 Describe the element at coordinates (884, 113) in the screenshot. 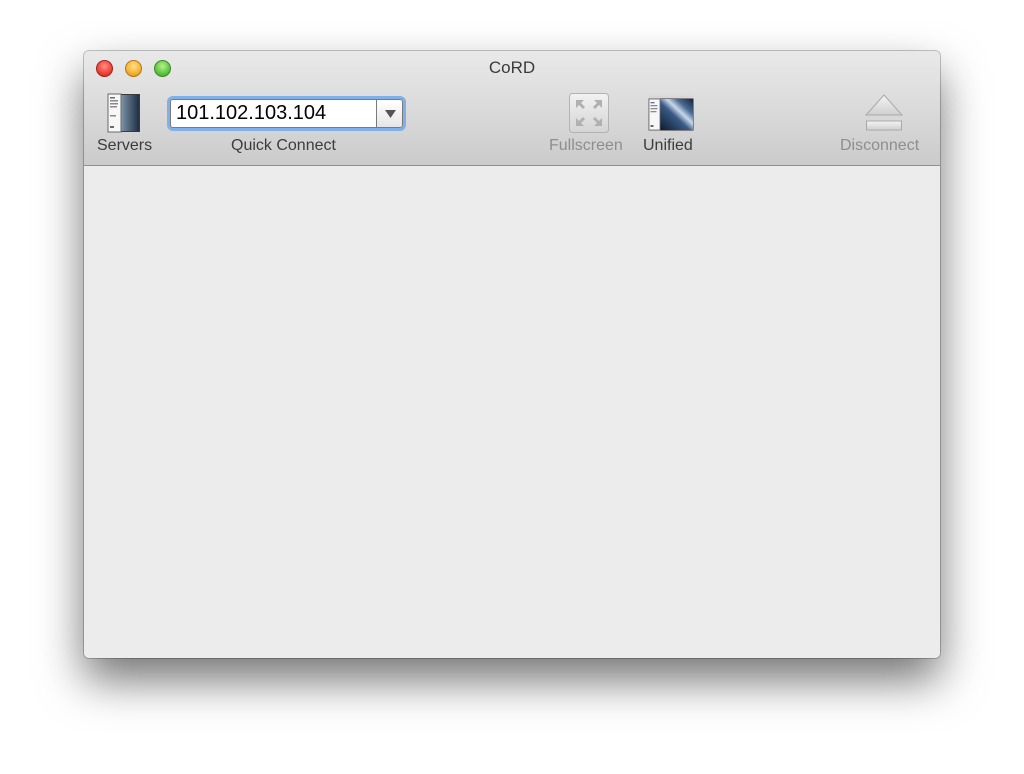

I see `eject-icon` at that location.